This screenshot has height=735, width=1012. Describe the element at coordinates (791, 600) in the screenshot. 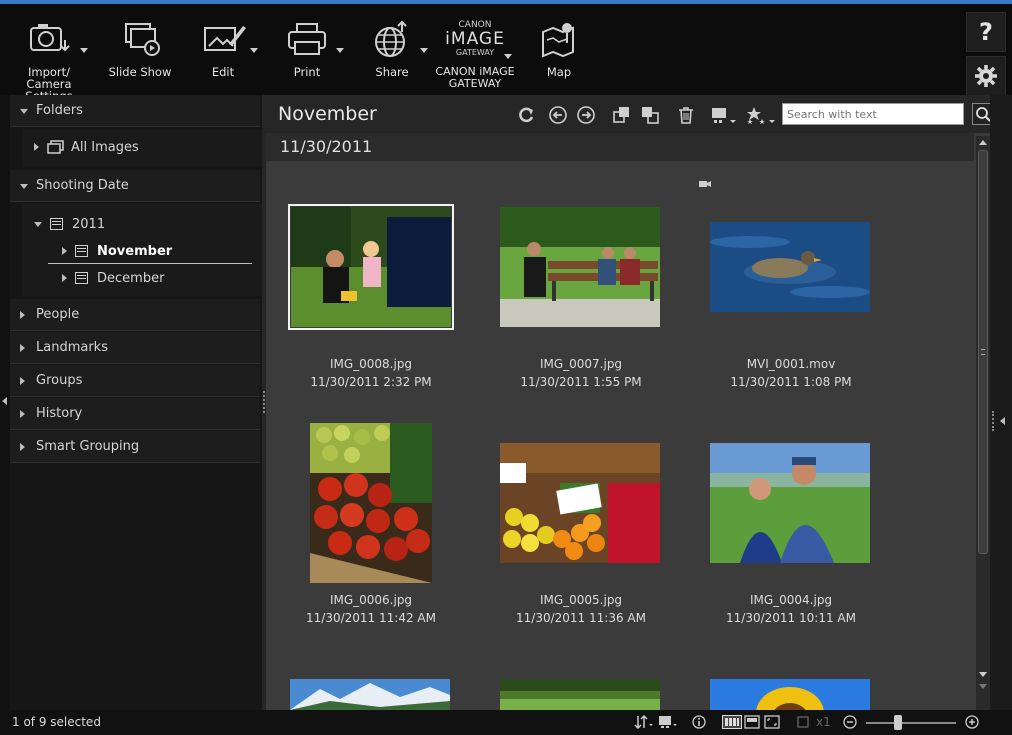

I see `file-name: IMG_0004.jpg` at that location.